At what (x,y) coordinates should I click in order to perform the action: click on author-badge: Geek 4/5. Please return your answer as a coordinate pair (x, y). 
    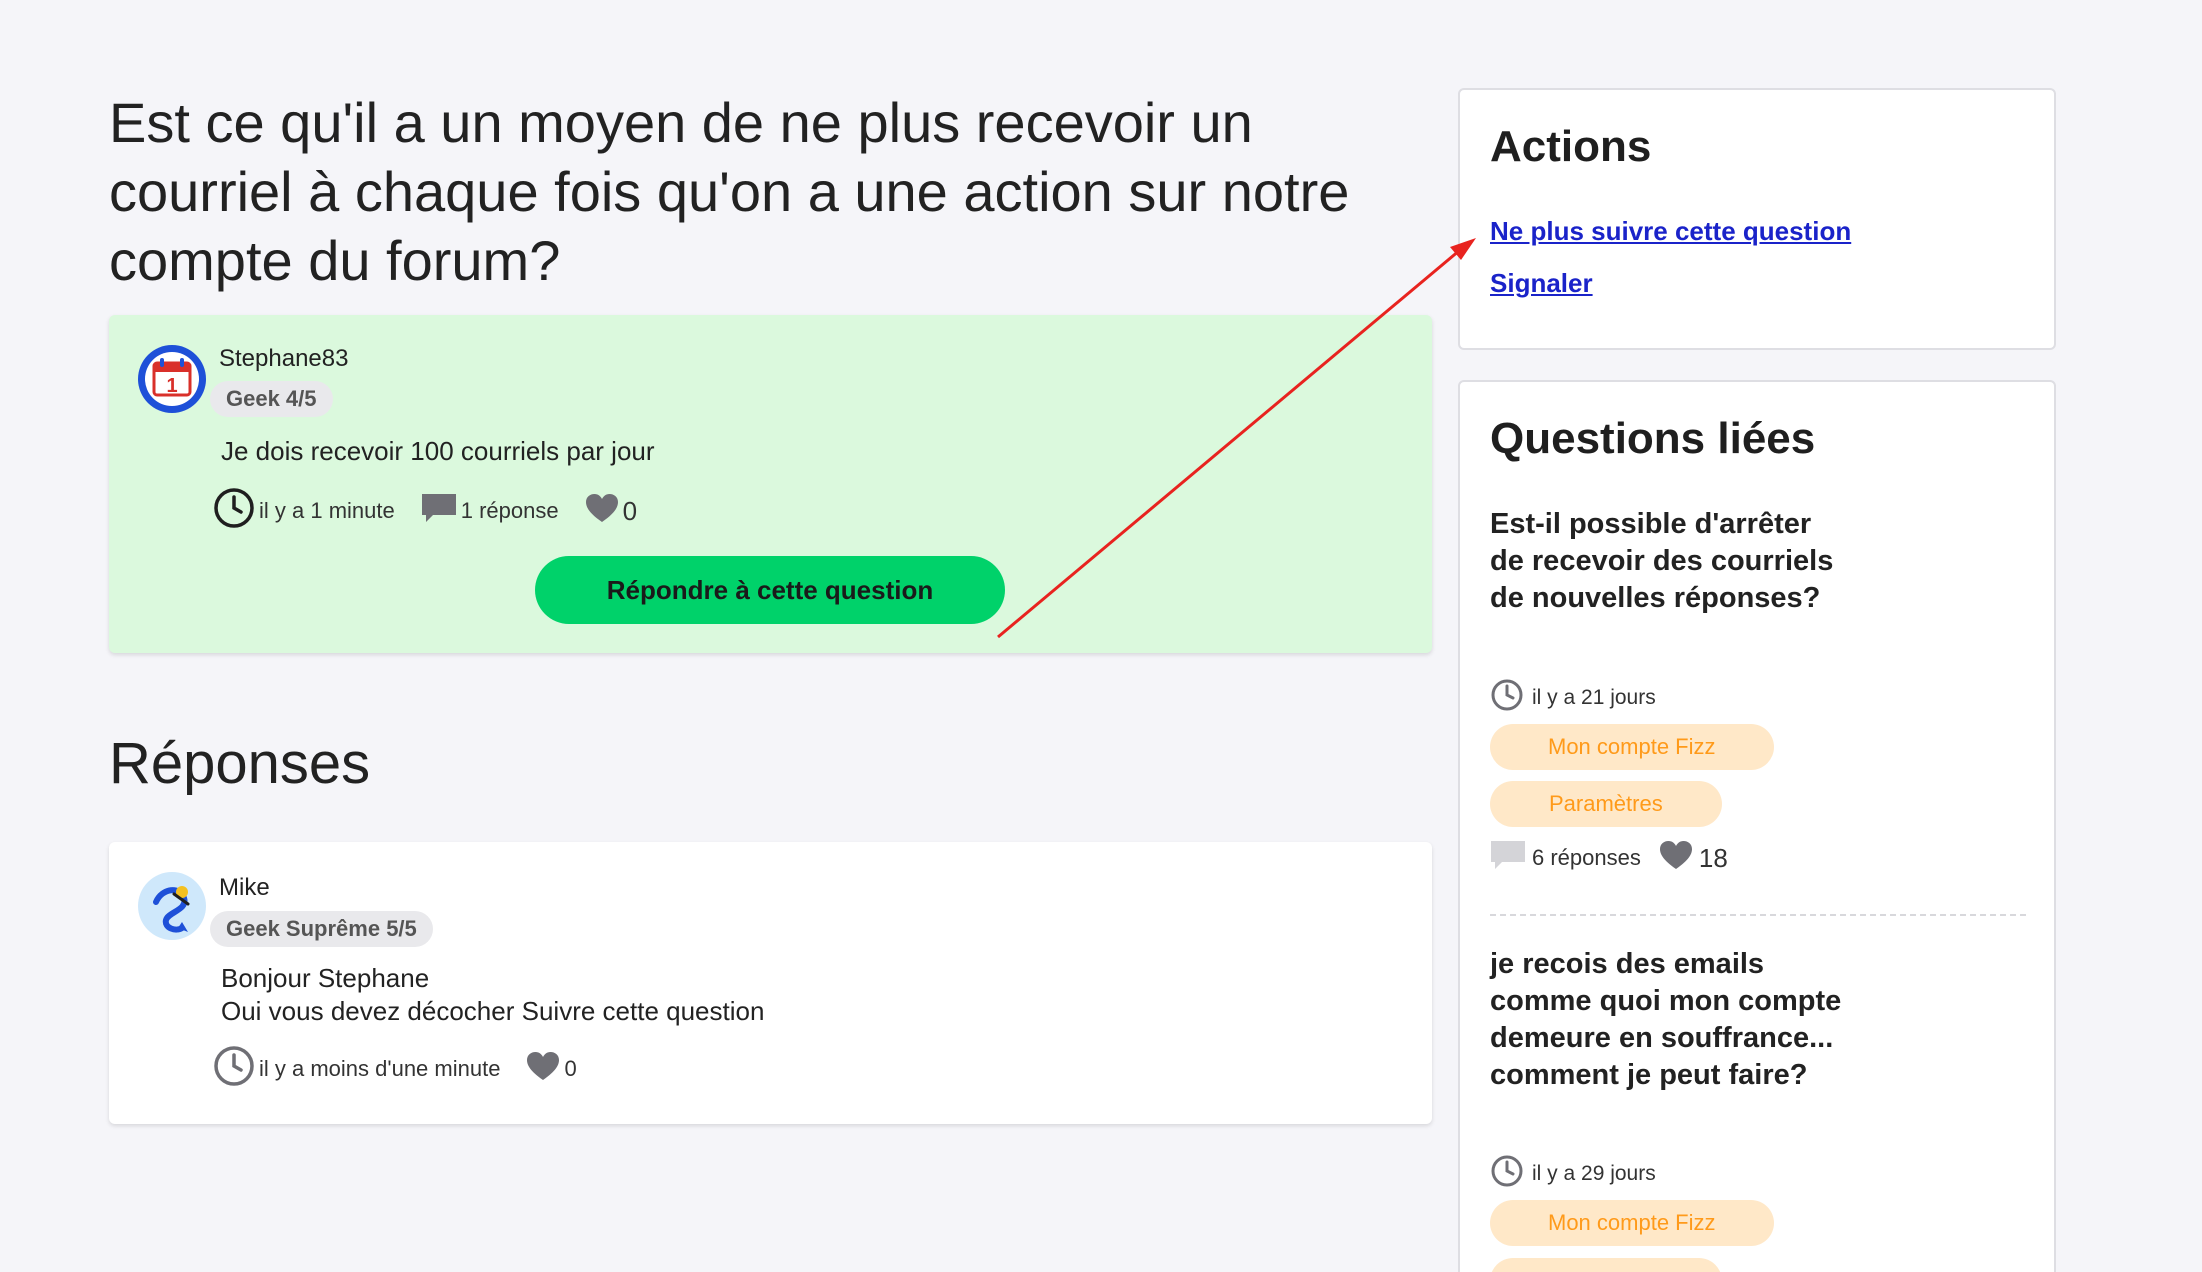
    Looking at the image, I should click on (271, 399).